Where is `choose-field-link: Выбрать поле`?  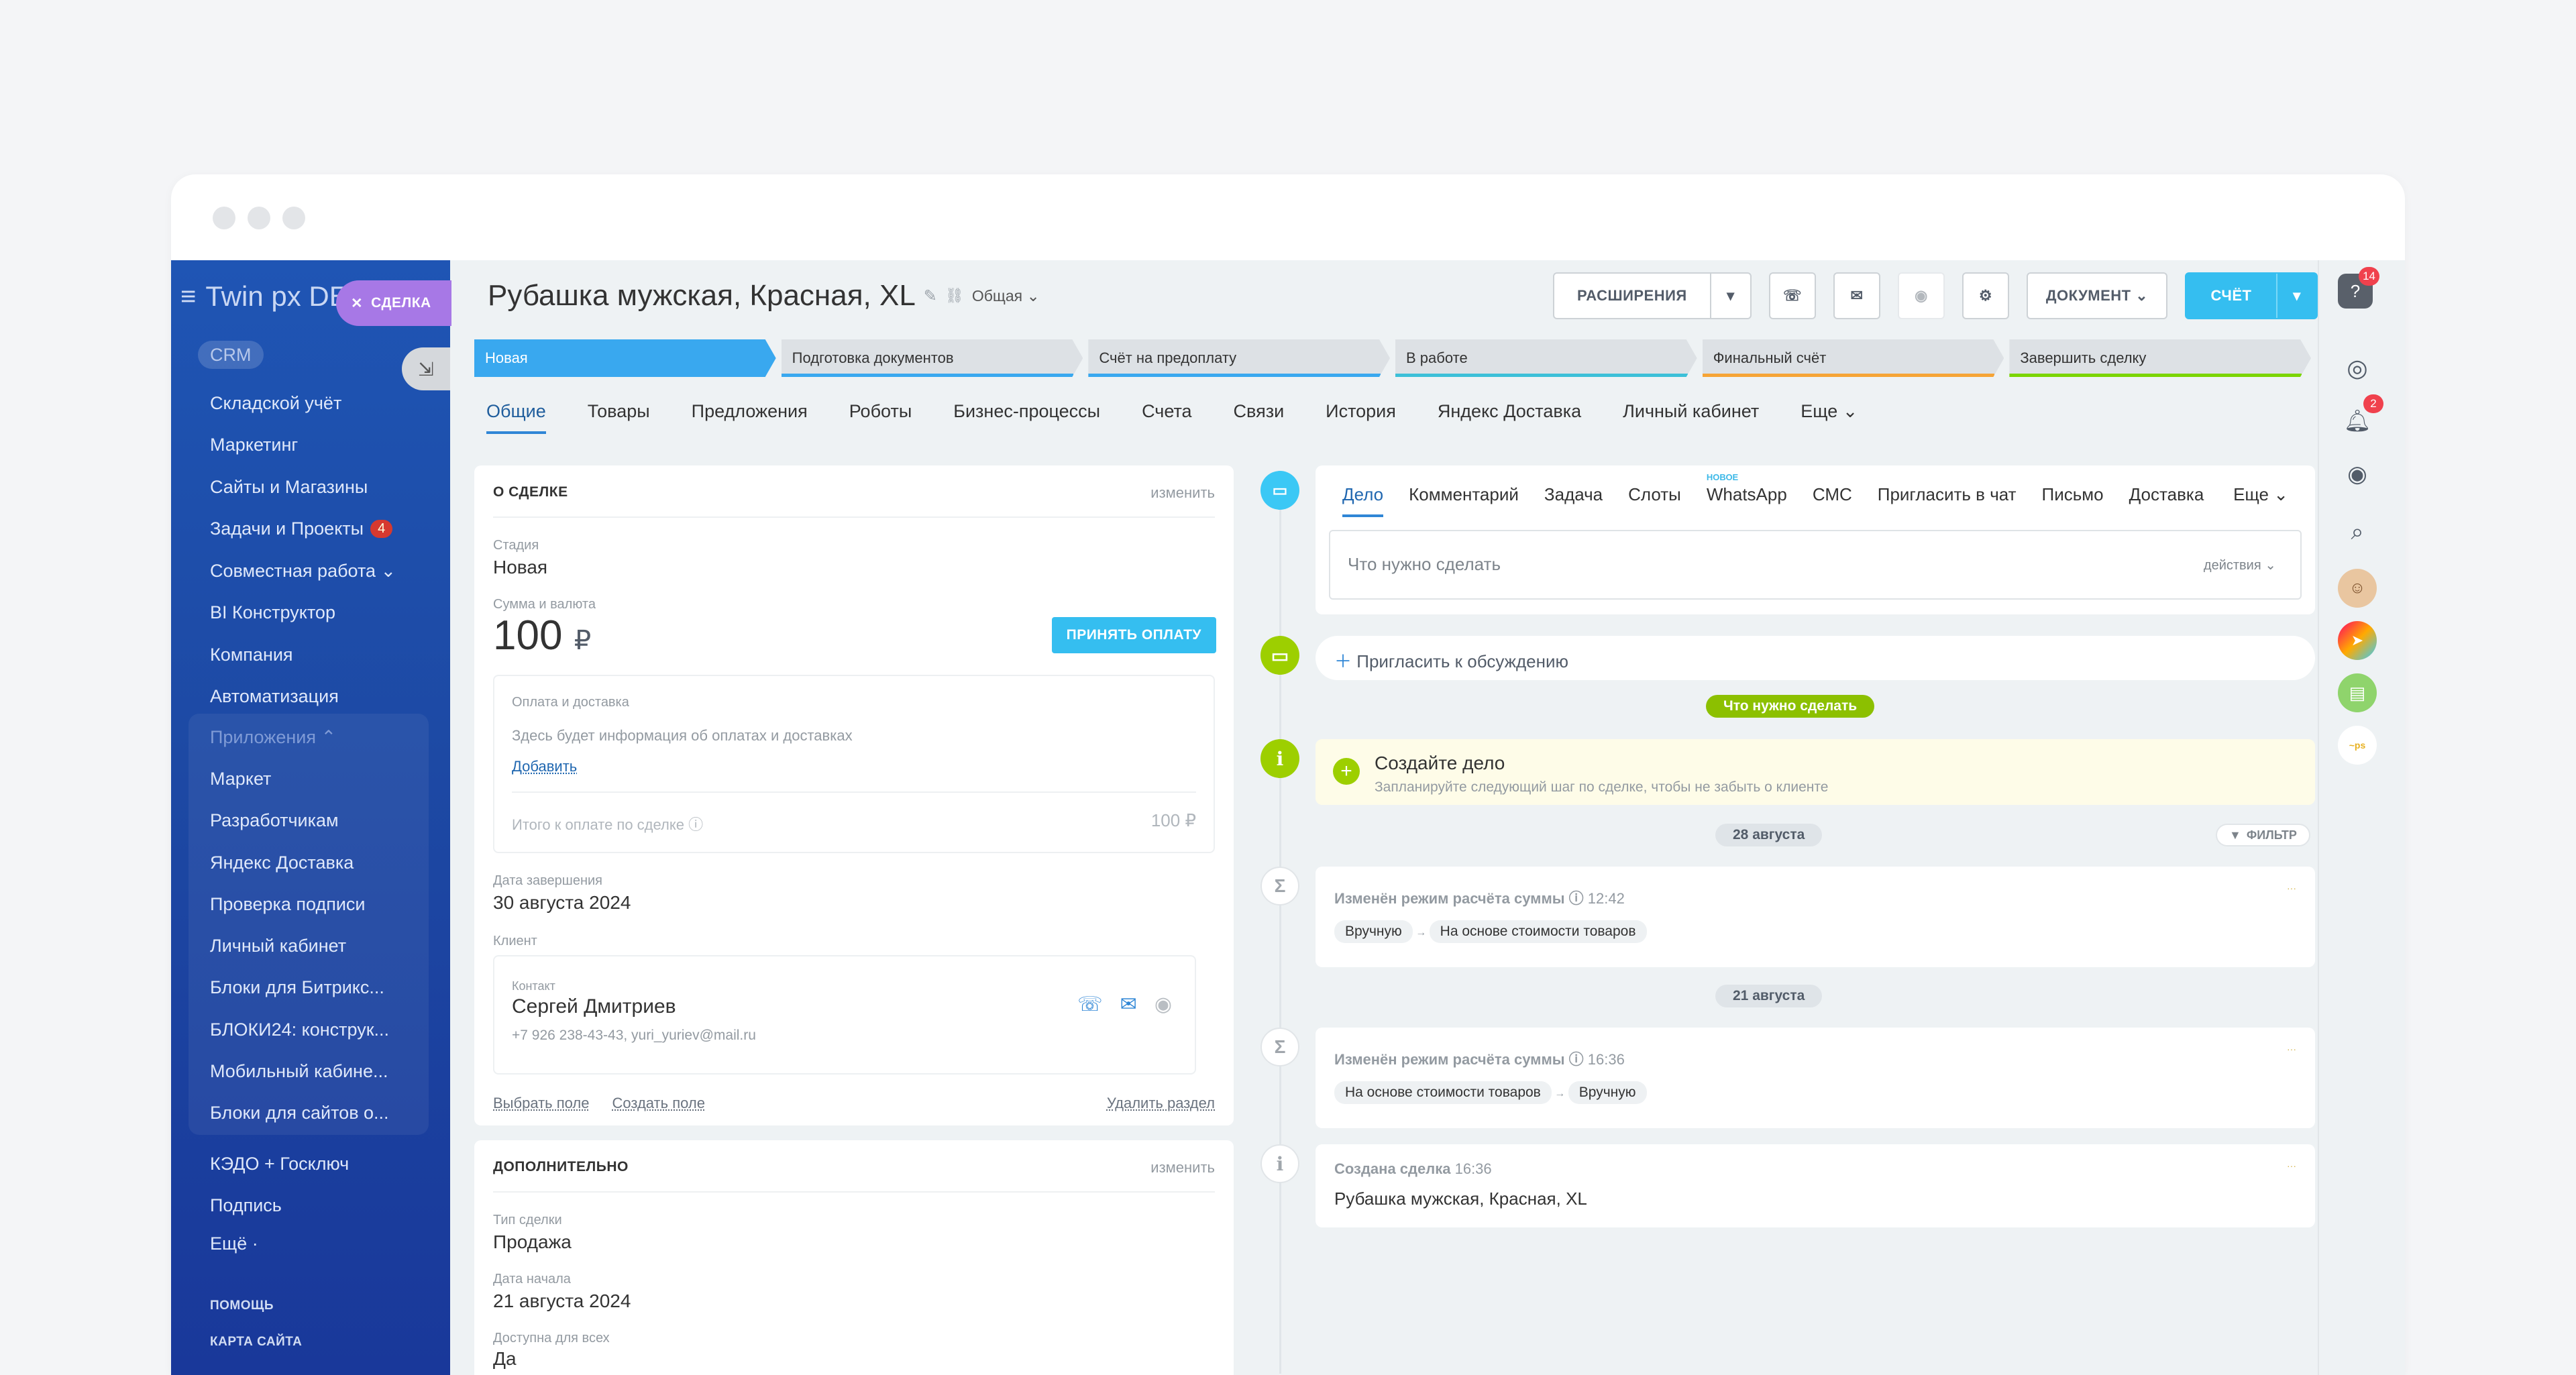
choose-field-link: Выбрать поле is located at coordinates (541, 1103).